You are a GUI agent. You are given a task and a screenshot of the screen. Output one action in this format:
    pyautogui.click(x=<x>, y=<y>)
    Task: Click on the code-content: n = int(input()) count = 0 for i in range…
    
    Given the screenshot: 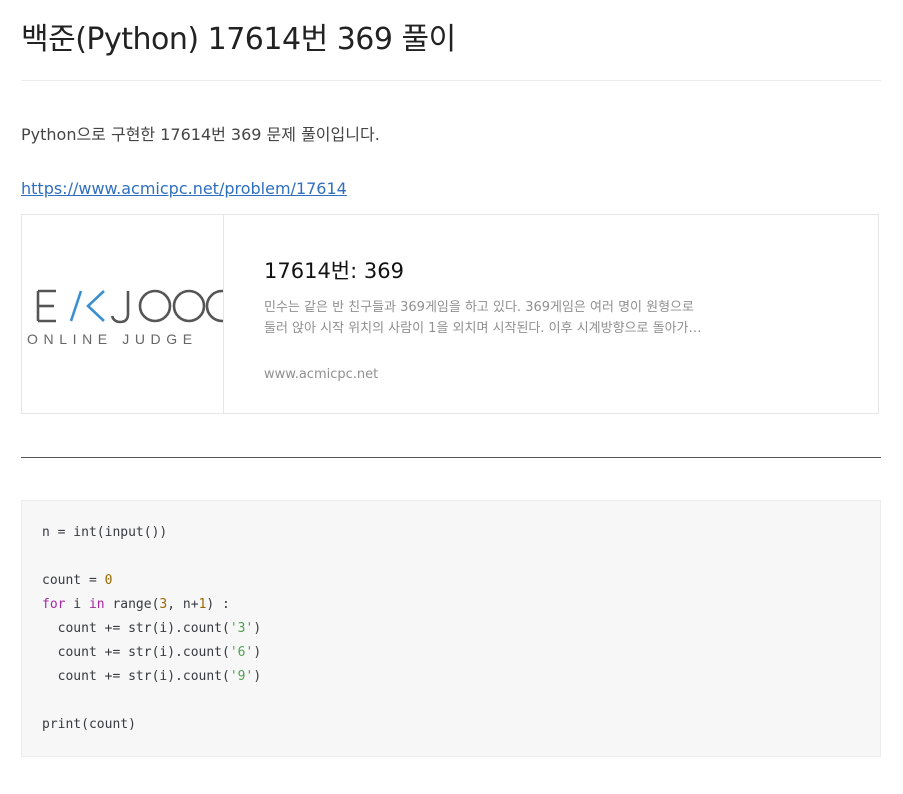 What is the action you would take?
    pyautogui.click(x=151, y=629)
    